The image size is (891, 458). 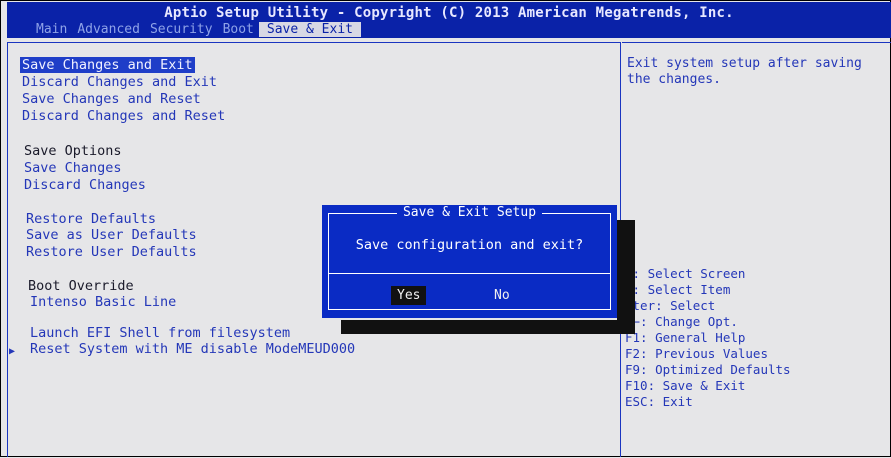 I want to click on menu-item-discard-changes-and-exit: Discard Changes and Exit, so click(x=119, y=82).